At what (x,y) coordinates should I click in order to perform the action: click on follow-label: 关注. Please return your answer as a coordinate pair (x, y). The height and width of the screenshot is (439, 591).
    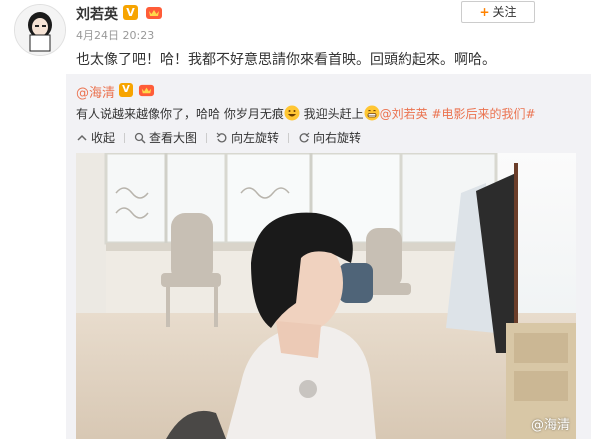
    Looking at the image, I should click on (504, 12).